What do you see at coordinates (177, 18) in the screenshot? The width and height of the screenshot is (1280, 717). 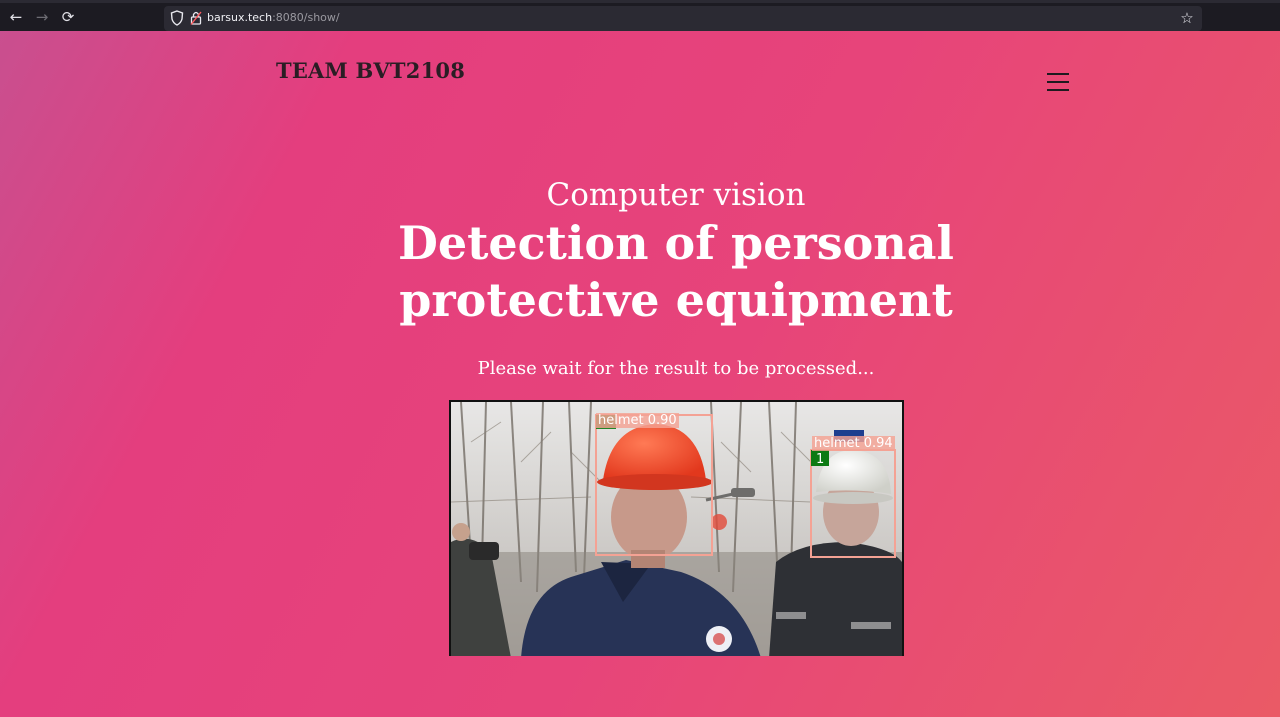 I see `tracking-protection-shield-icon` at bounding box center [177, 18].